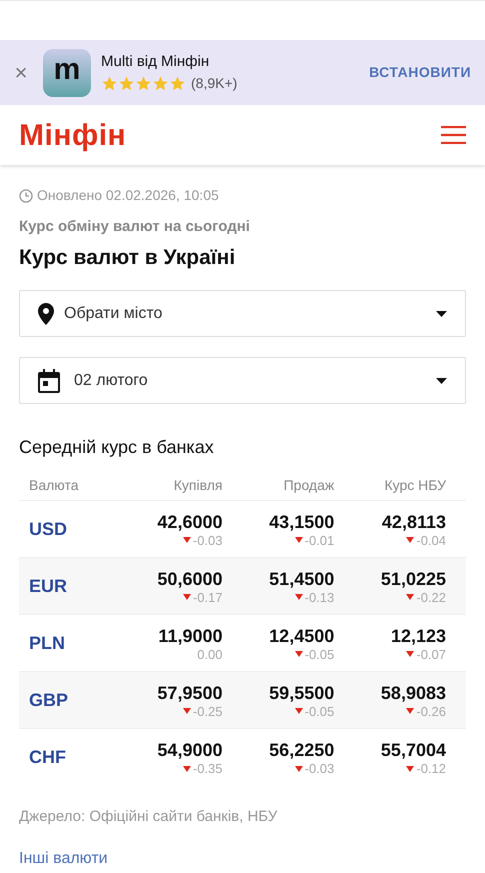 This screenshot has width=485, height=873. What do you see at coordinates (155, 62) in the screenshot?
I see `app-title: Multi від Мінфін` at bounding box center [155, 62].